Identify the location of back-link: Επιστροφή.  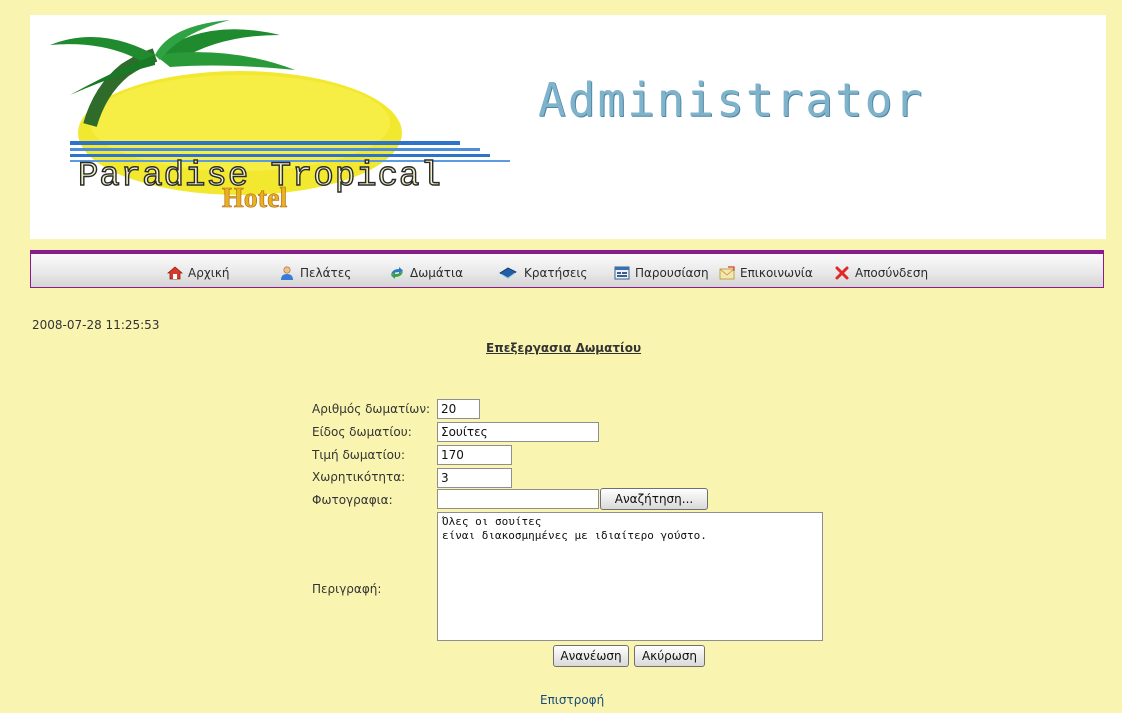
(572, 700).